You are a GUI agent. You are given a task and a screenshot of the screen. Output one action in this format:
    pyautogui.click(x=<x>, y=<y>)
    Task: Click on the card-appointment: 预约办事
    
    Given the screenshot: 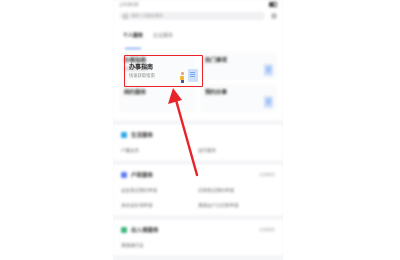 What is the action you would take?
    pyautogui.click(x=238, y=98)
    